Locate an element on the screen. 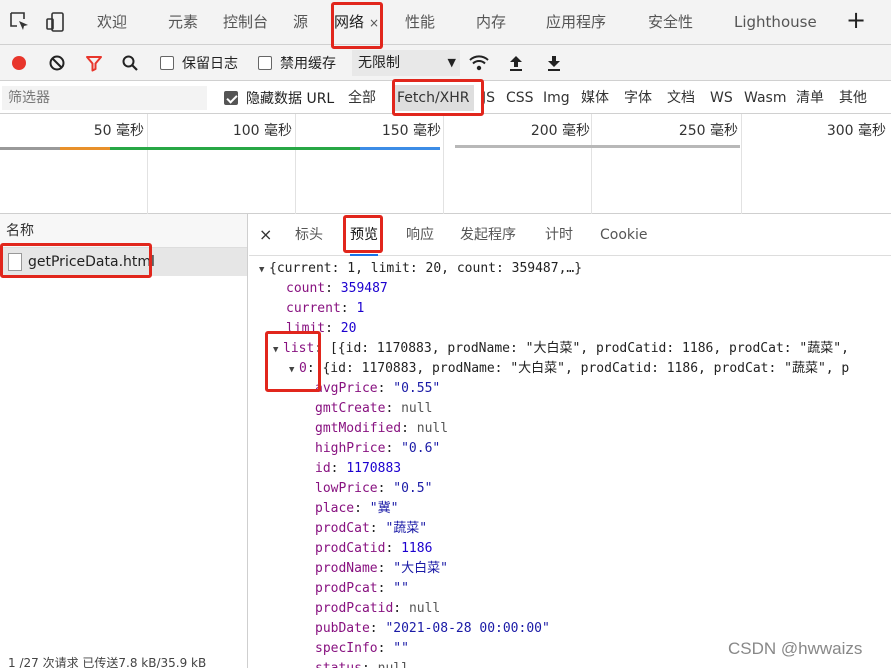  json-property: current: 1 is located at coordinates (325, 308).